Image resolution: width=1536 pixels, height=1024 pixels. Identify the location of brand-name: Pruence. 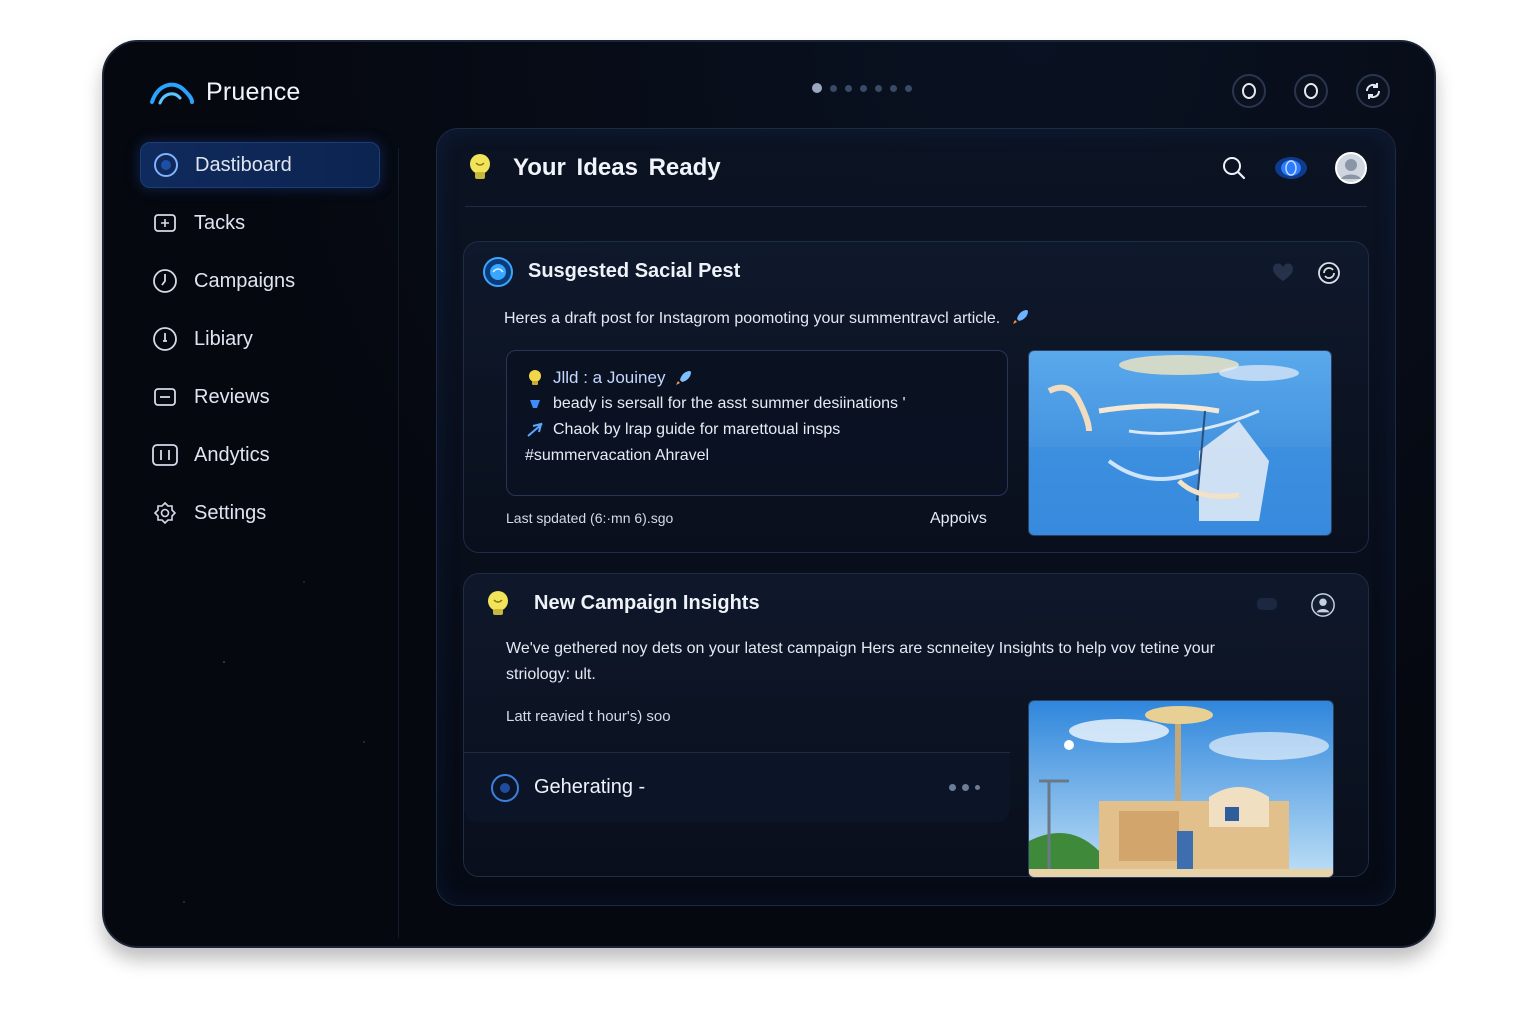
(253, 91).